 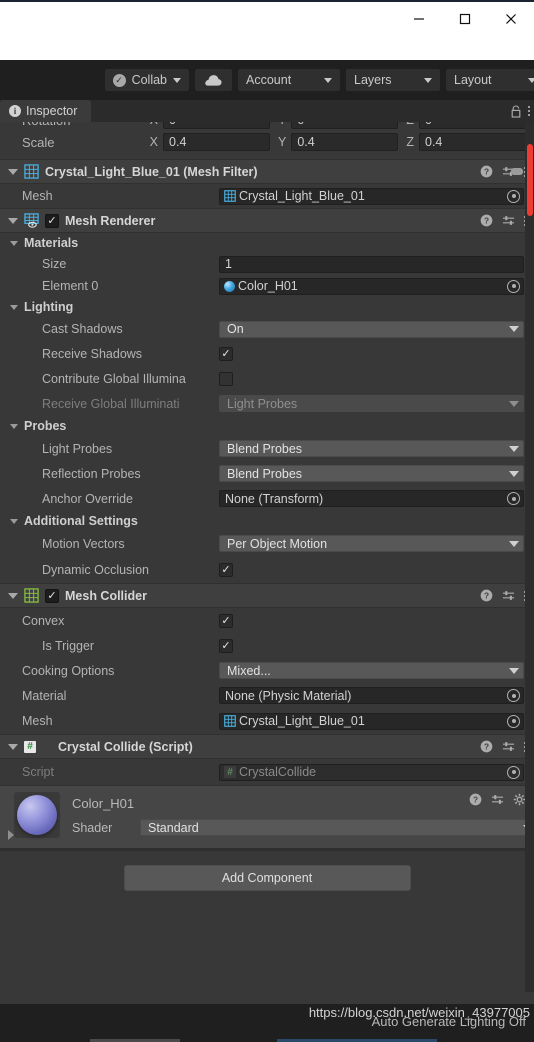 I want to click on section-lighting: Lighting, so click(x=267, y=307).